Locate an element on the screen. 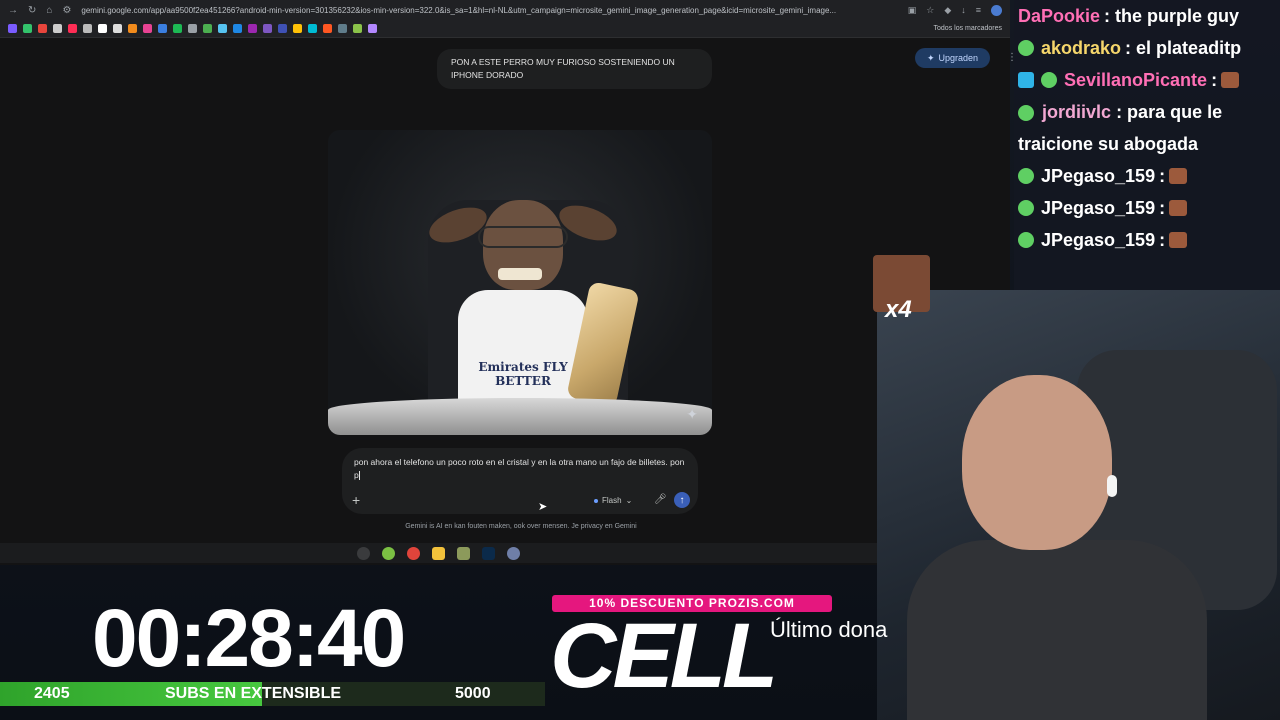  generated-image: Emirates FLY BETTER ✦ is located at coordinates (520, 282).